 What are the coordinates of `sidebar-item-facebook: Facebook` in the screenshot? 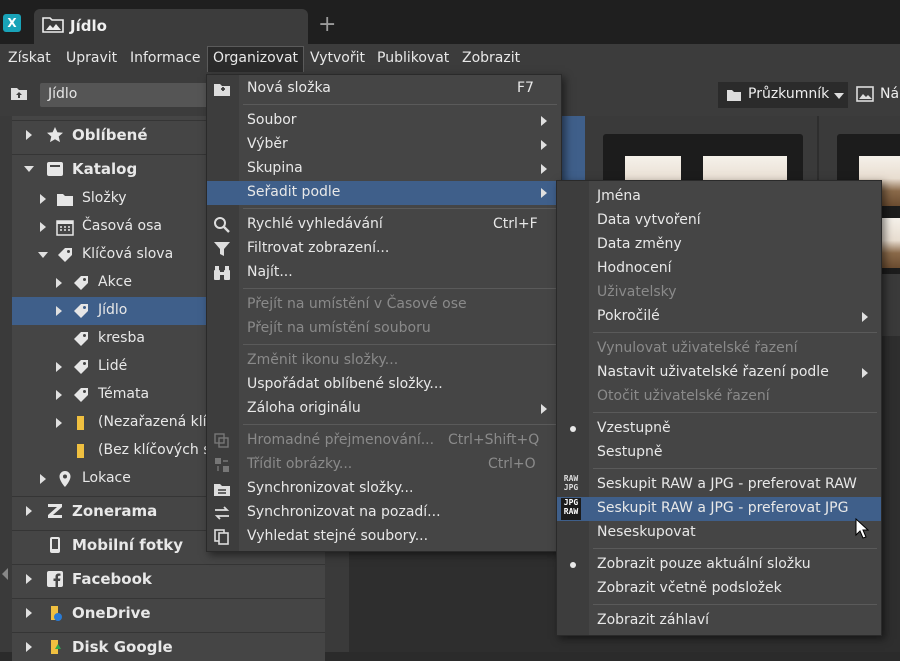 It's located at (168, 578).